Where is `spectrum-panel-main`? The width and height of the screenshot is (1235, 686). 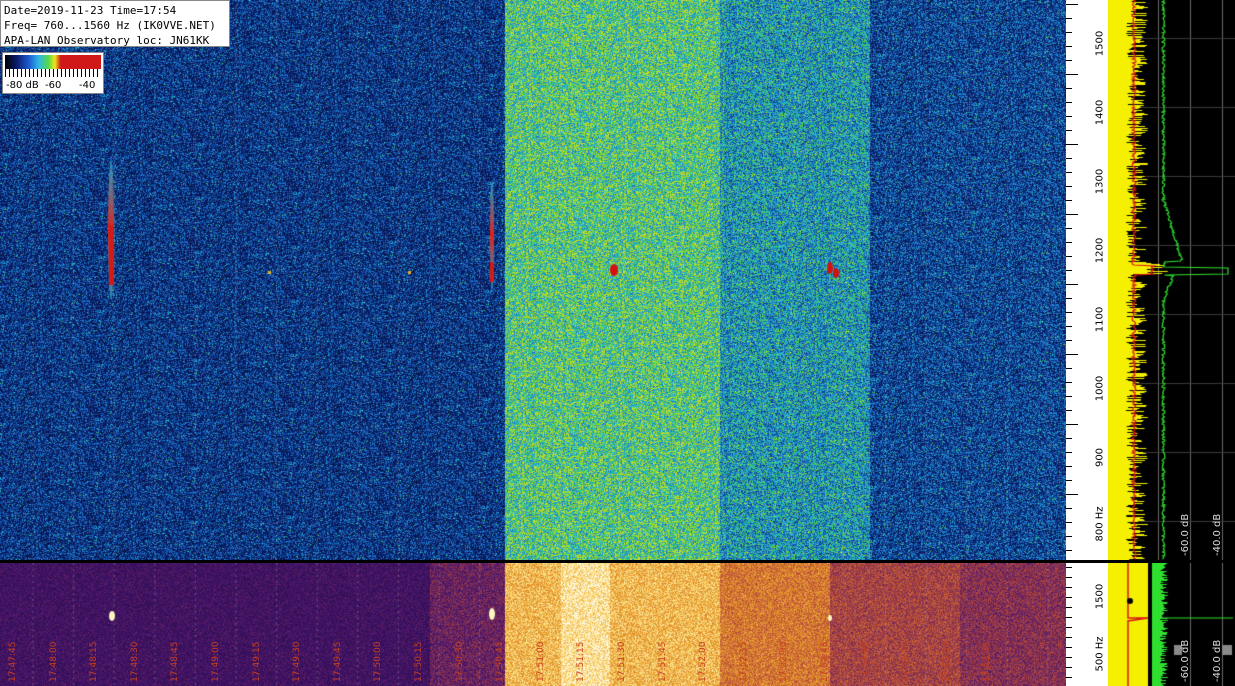
spectrum-panel-main is located at coordinates (1171, 280).